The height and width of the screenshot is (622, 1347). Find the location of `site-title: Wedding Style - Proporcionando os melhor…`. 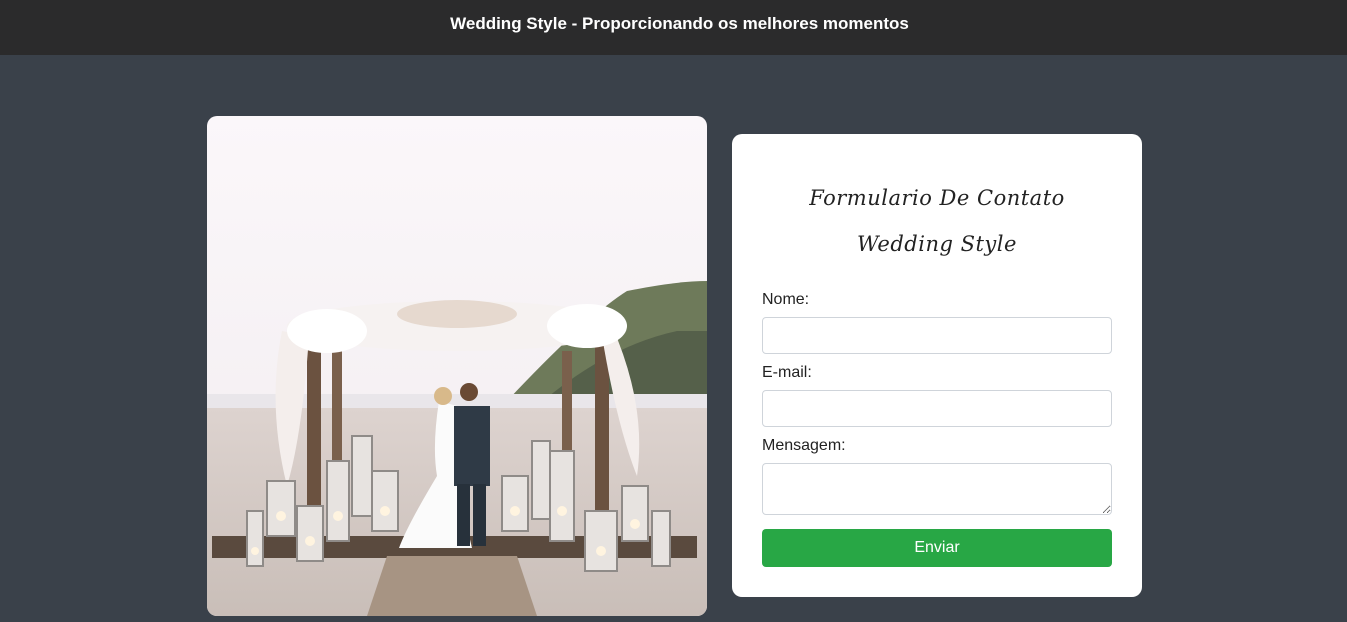

site-title: Wedding Style - Proporcionando os melhor… is located at coordinates (679, 23).